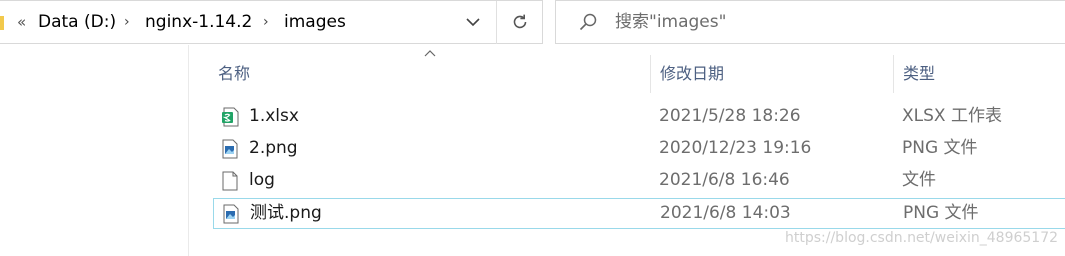 The image size is (1065, 256). I want to click on excel-file-icon, so click(230, 117).